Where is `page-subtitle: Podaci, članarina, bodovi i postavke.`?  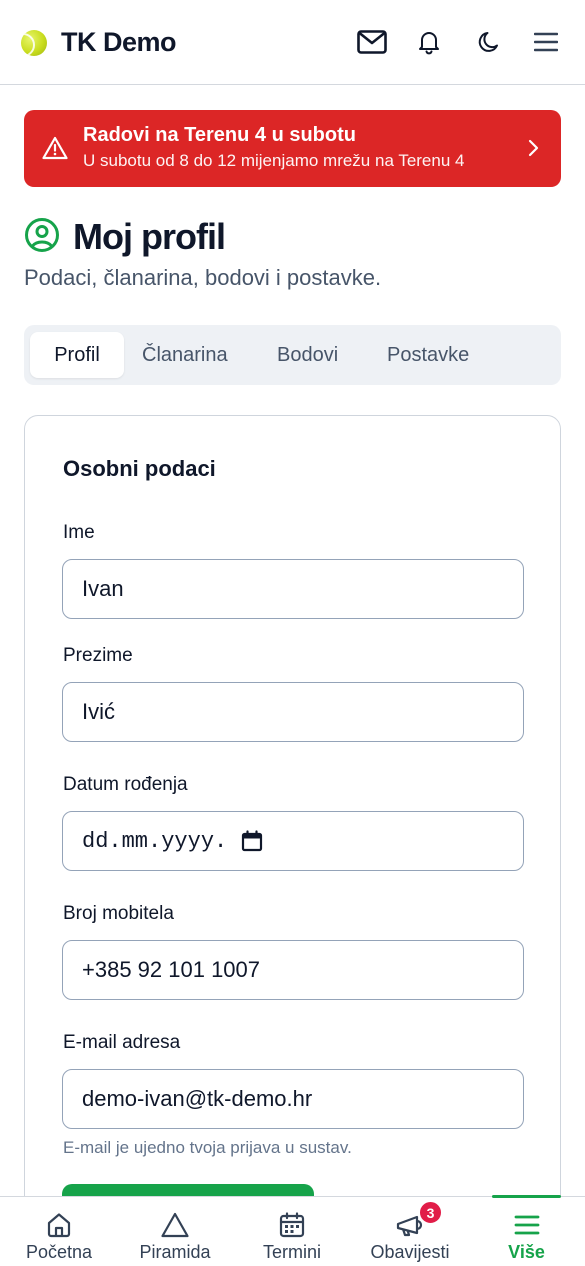 page-subtitle: Podaci, članarina, bodovi i postavke. is located at coordinates (203, 277).